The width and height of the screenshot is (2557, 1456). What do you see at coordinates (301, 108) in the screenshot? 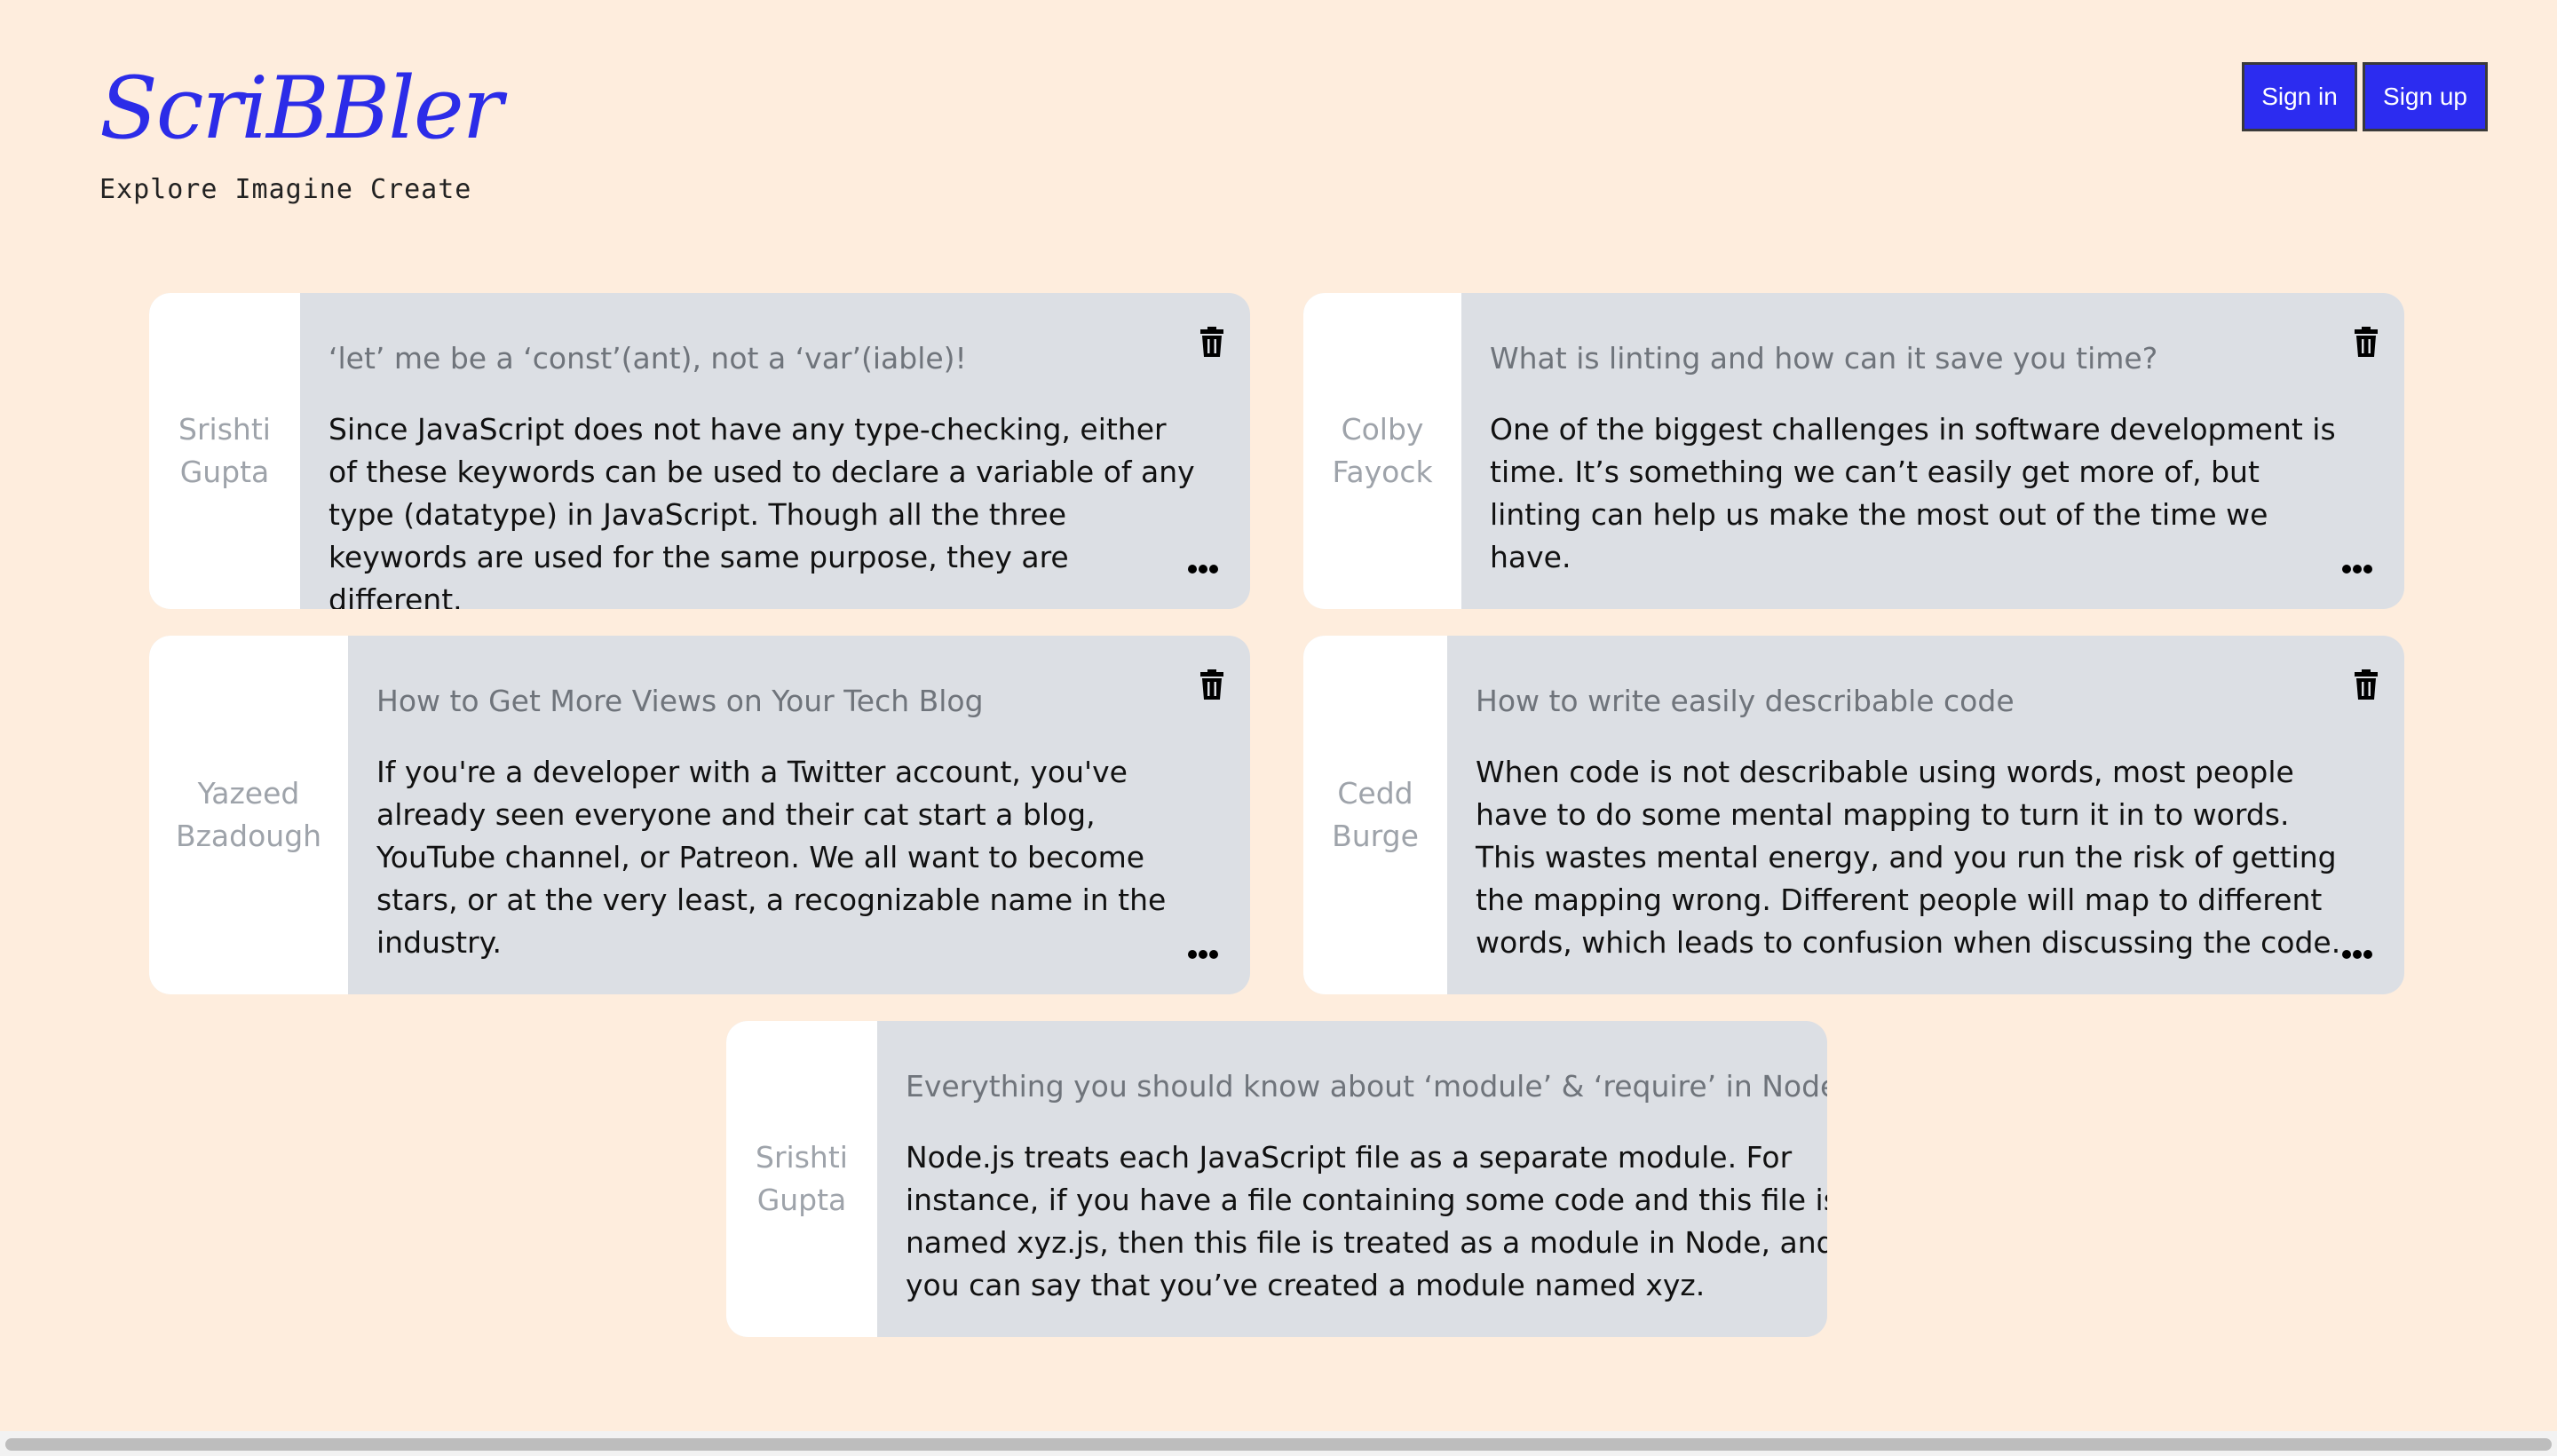
I see `site-logo: ScriBBler` at bounding box center [301, 108].